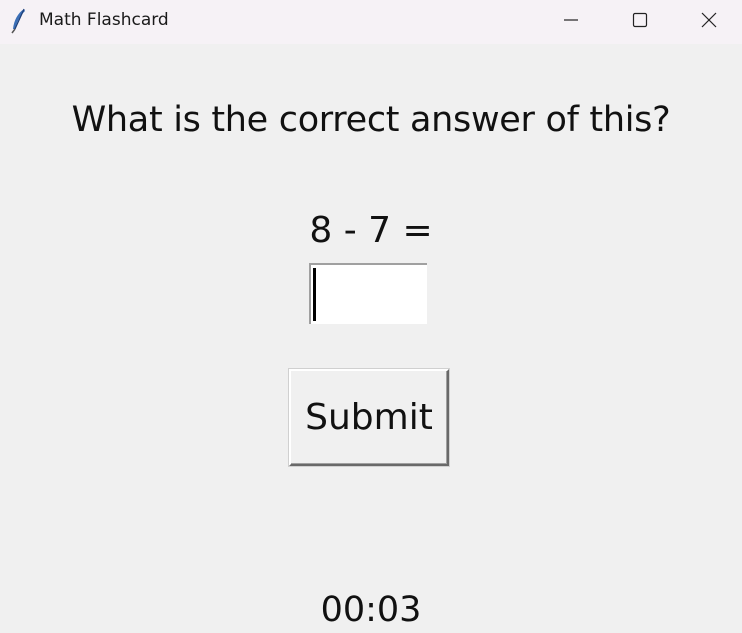  What do you see at coordinates (371, 22) in the screenshot?
I see `title-bar: Math Flashcard` at bounding box center [371, 22].